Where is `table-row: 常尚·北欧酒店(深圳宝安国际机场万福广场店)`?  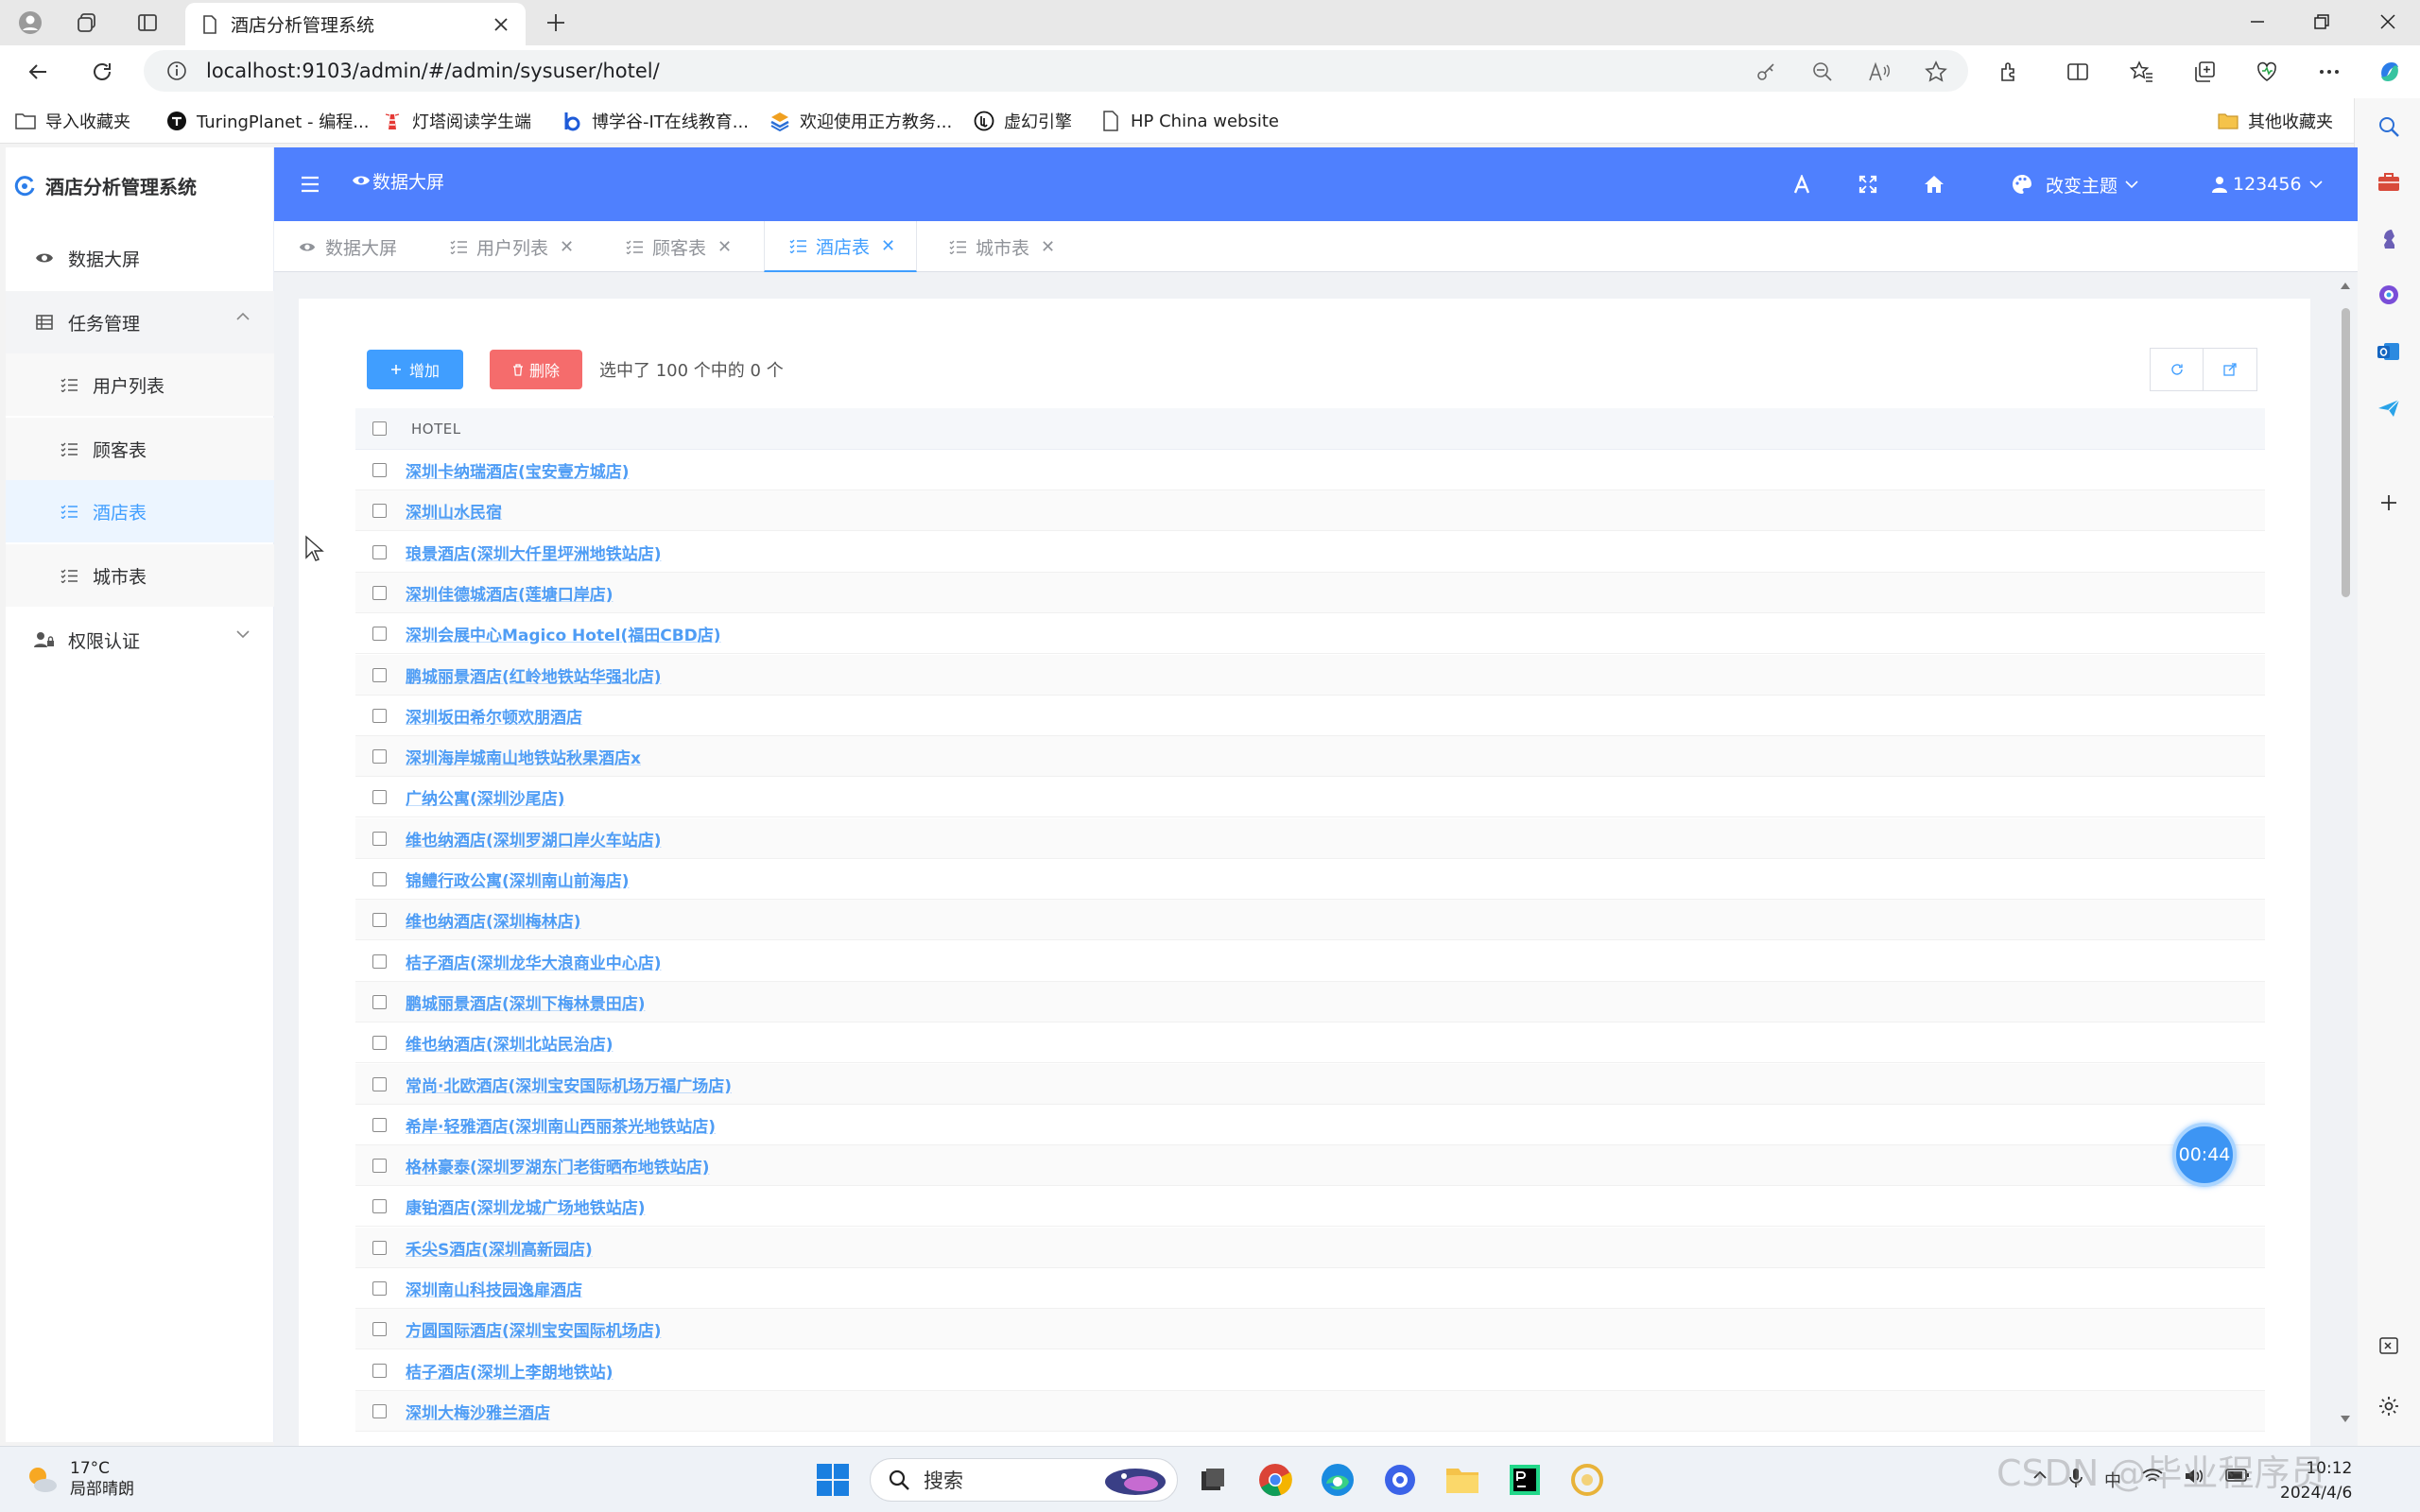 table-row: 常尚·北欧酒店(深圳宝安国际机场万福广场店) is located at coordinates (1310, 1084).